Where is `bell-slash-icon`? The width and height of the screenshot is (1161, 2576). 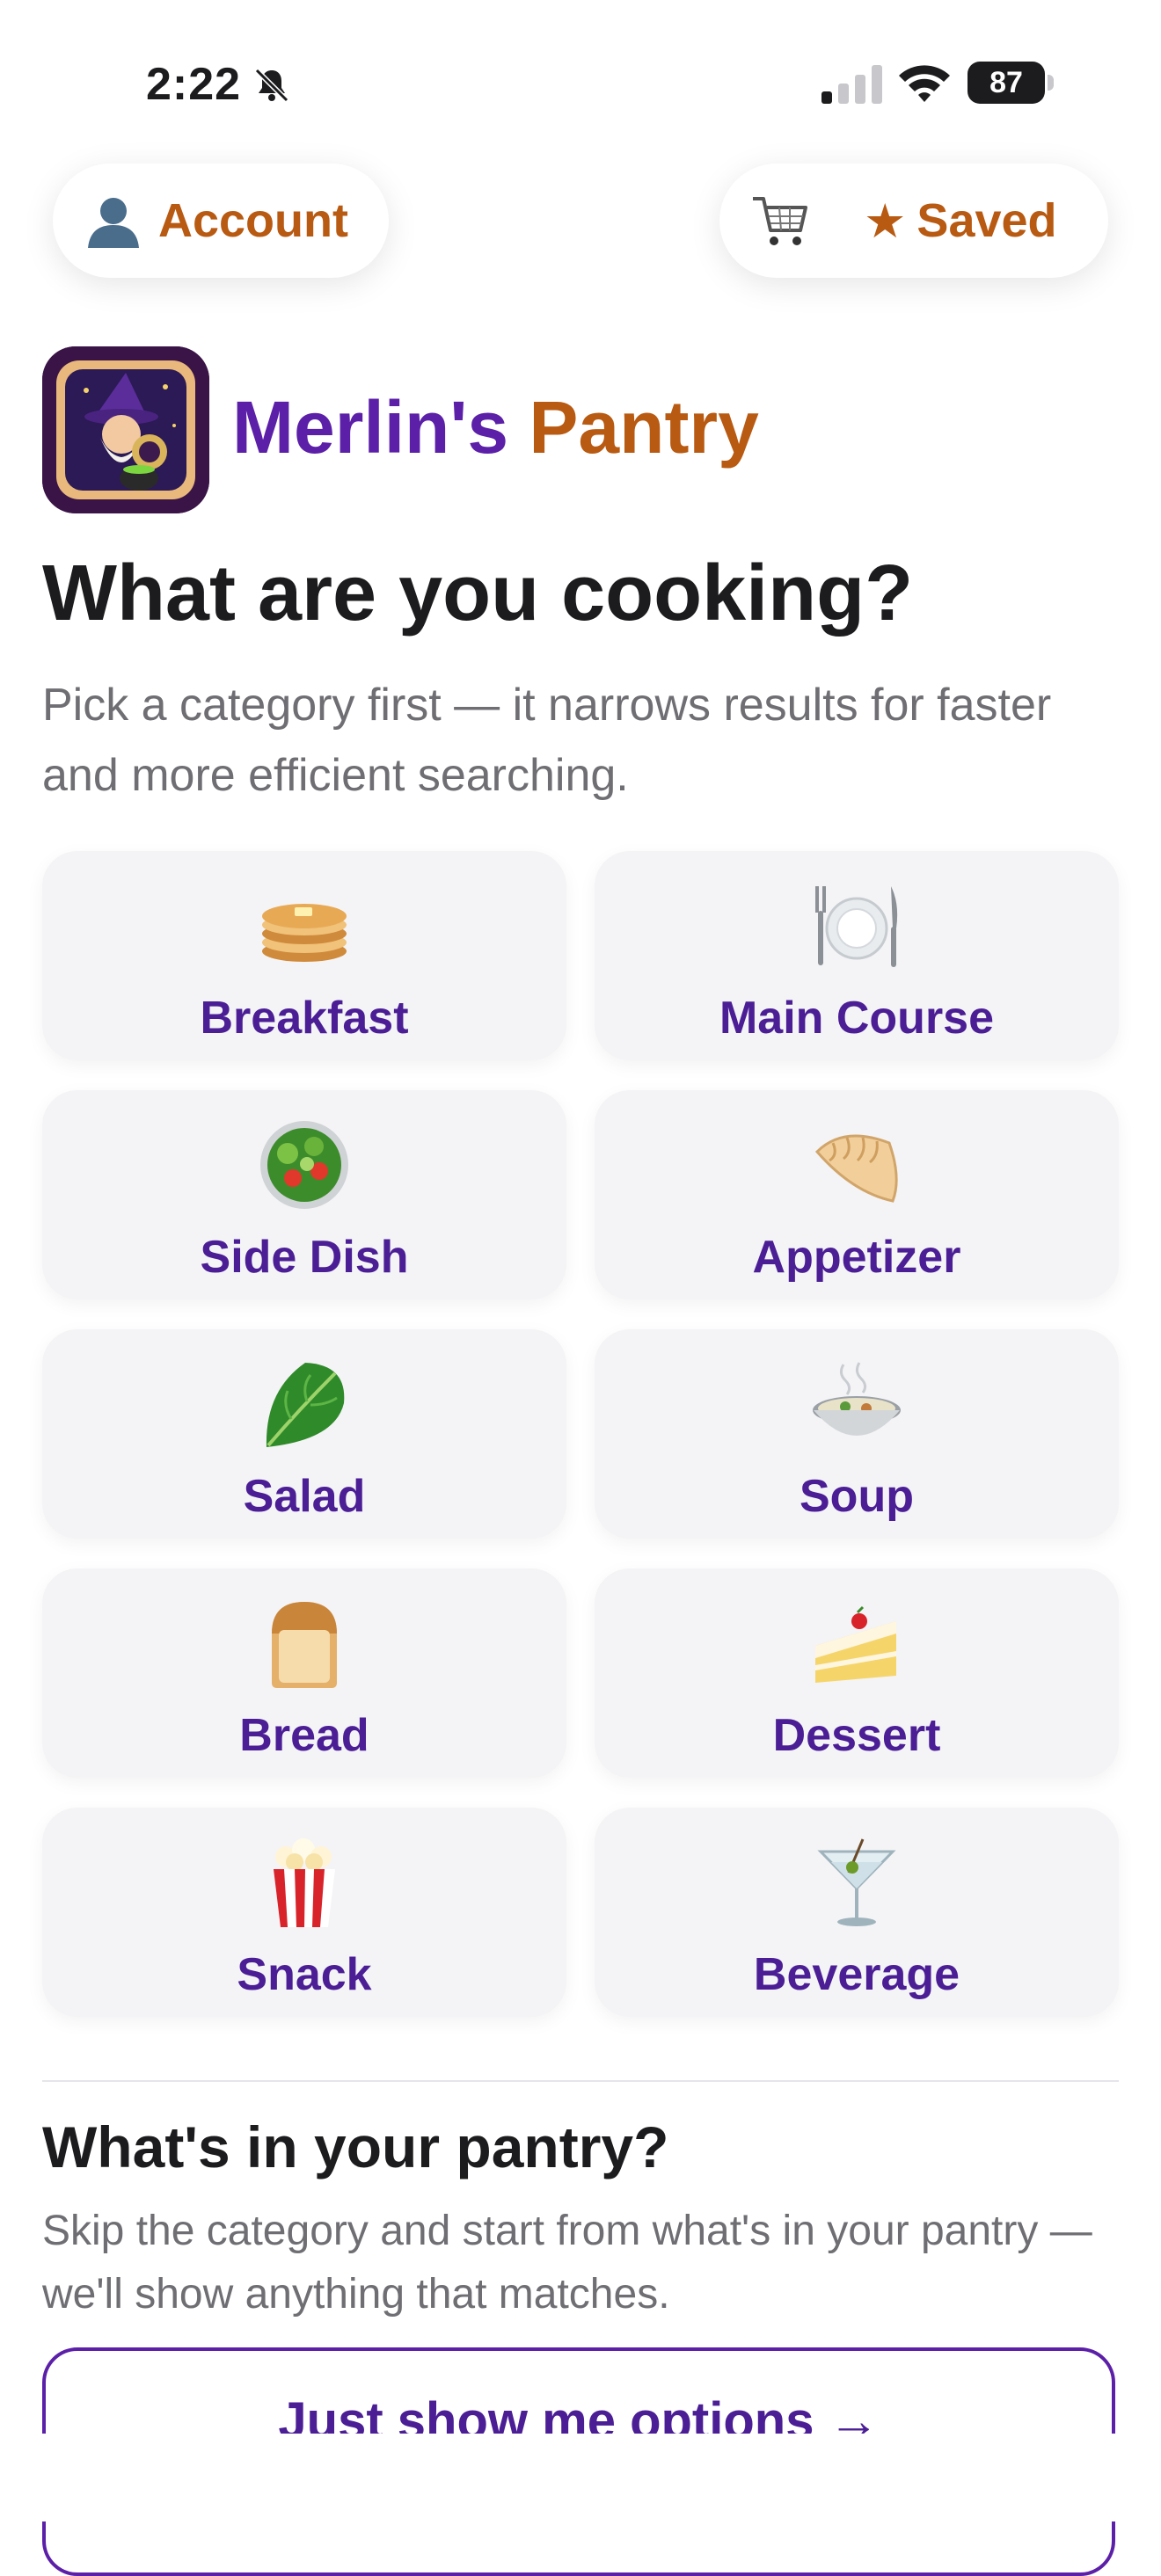
bell-slash-icon is located at coordinates (271, 85).